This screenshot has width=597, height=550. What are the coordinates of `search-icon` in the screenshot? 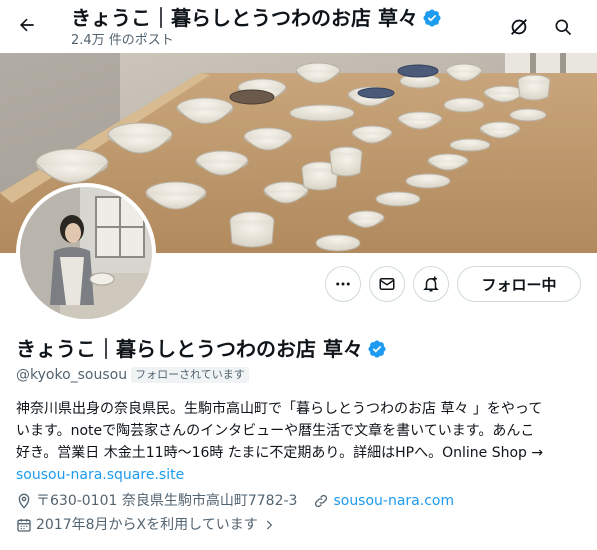 It's located at (563, 27).